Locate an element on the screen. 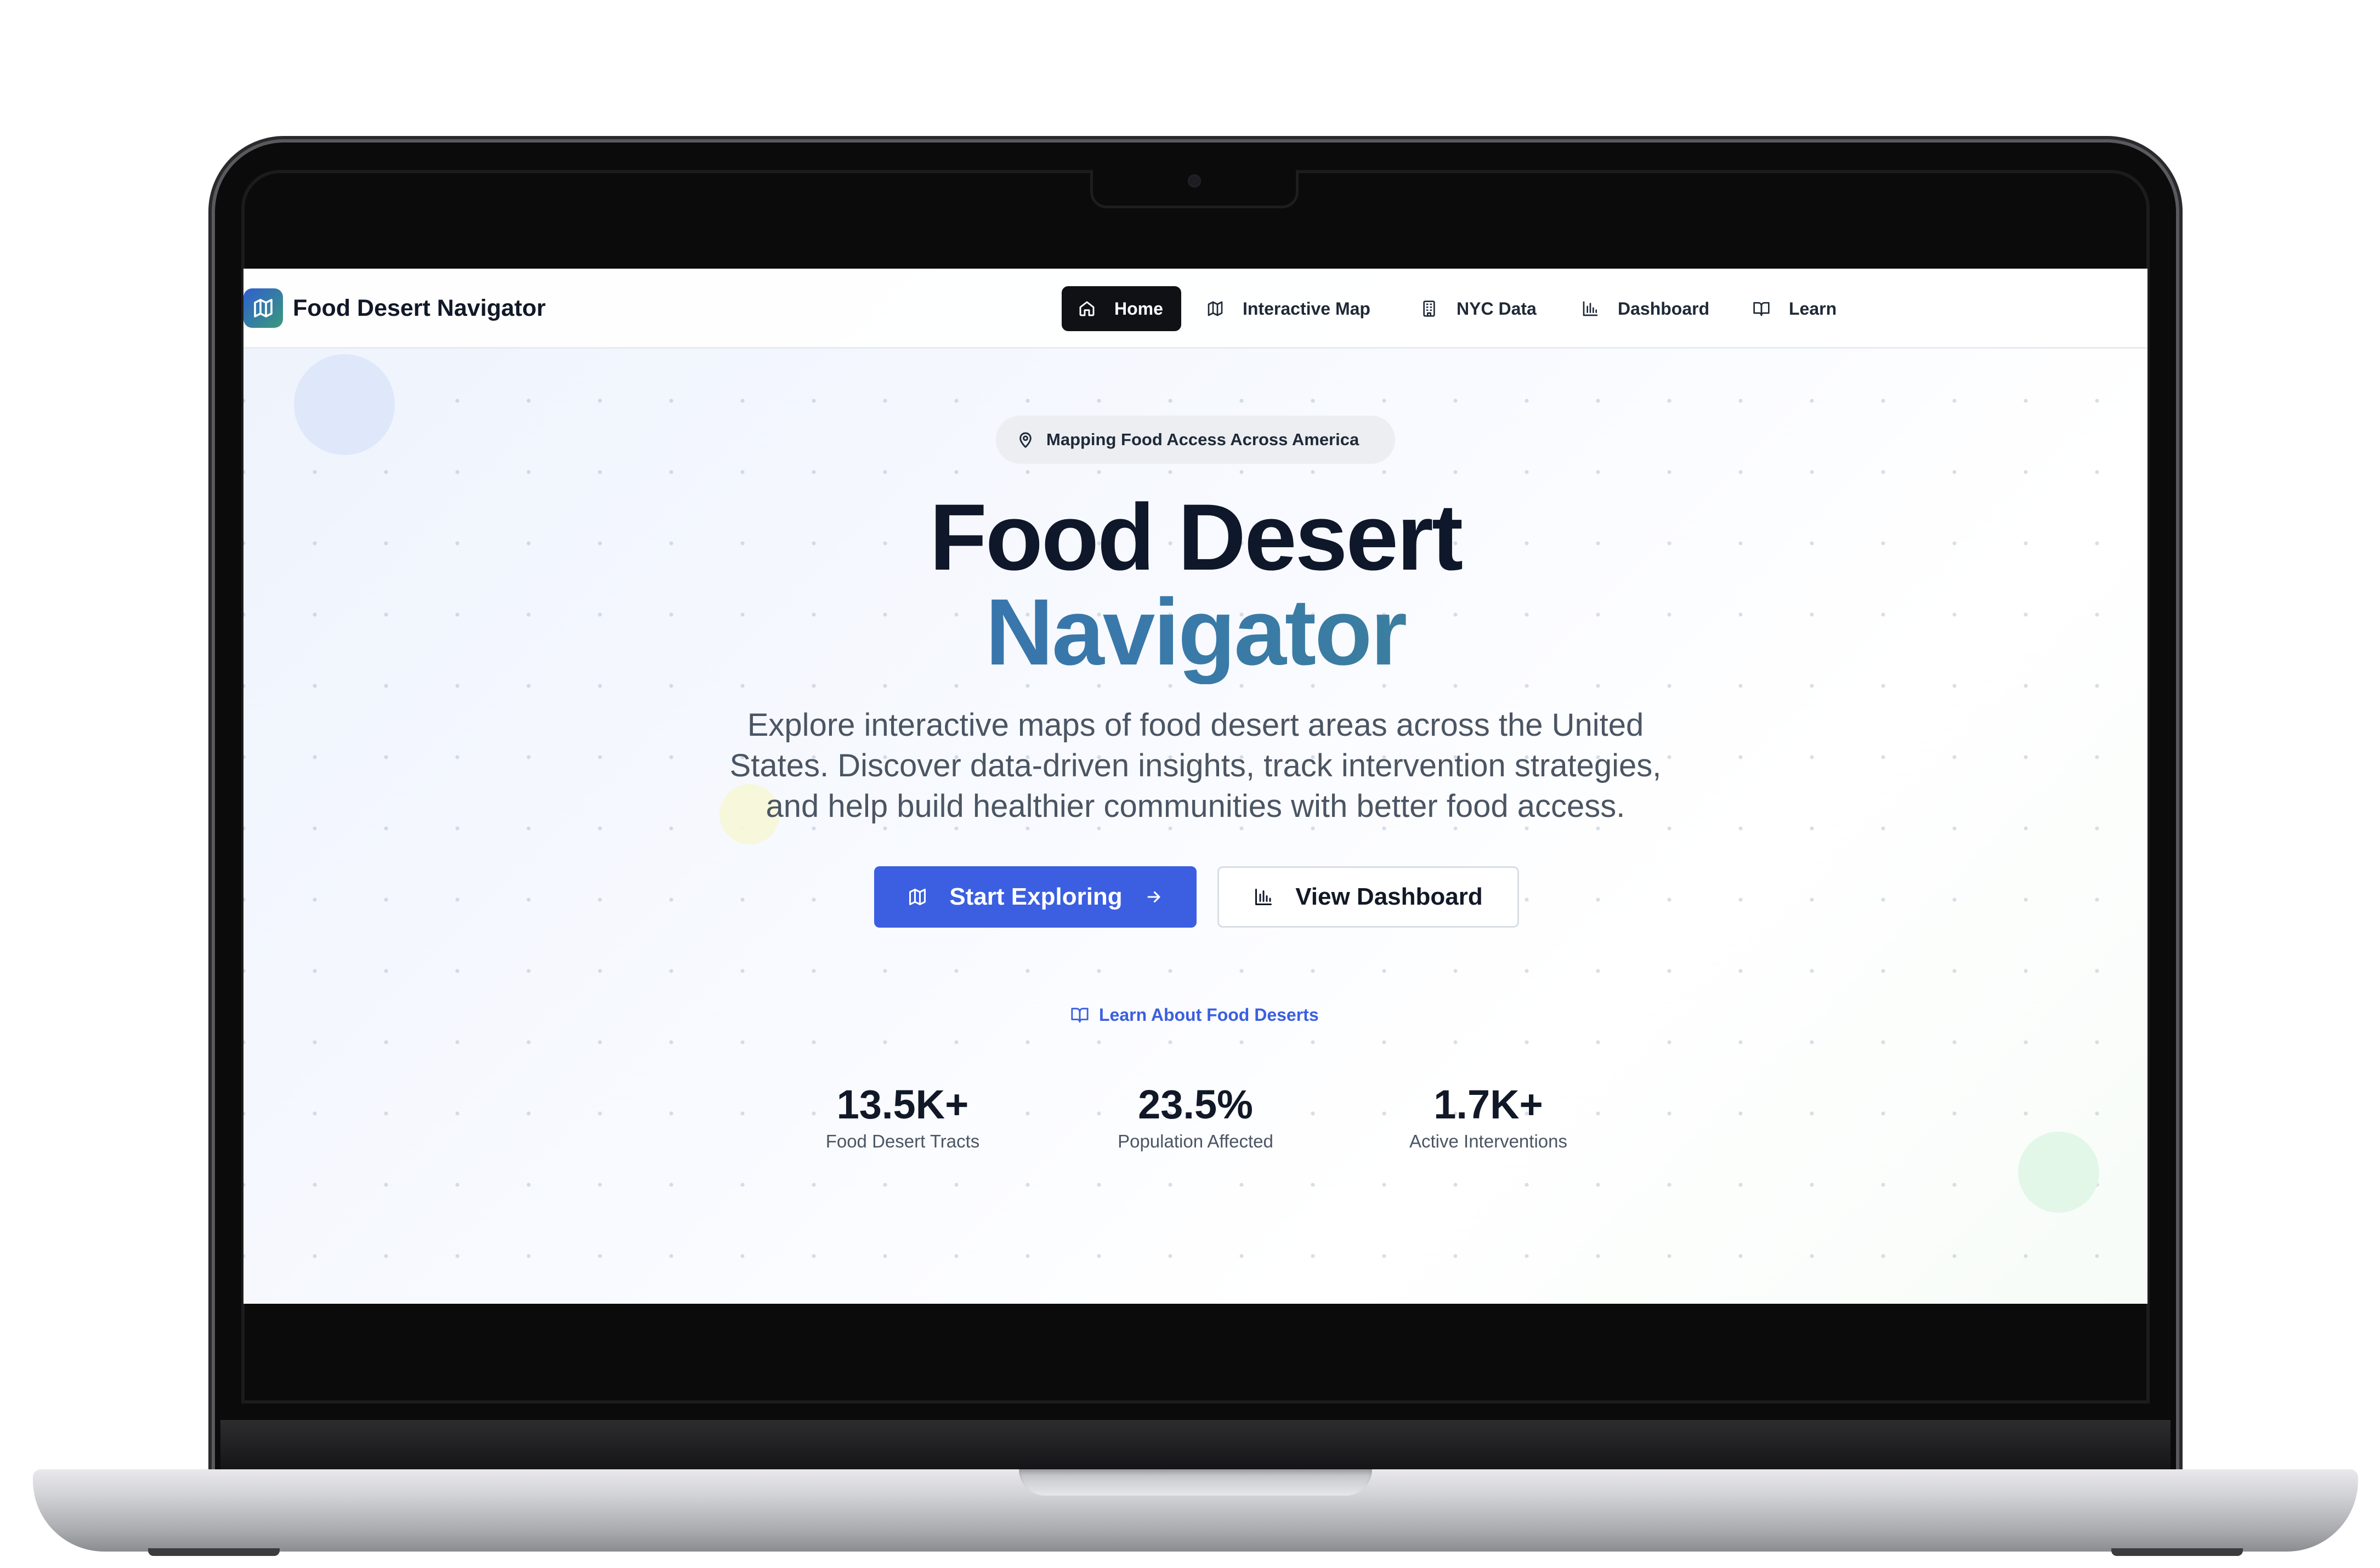  logo-map-icon is located at coordinates (263, 308).